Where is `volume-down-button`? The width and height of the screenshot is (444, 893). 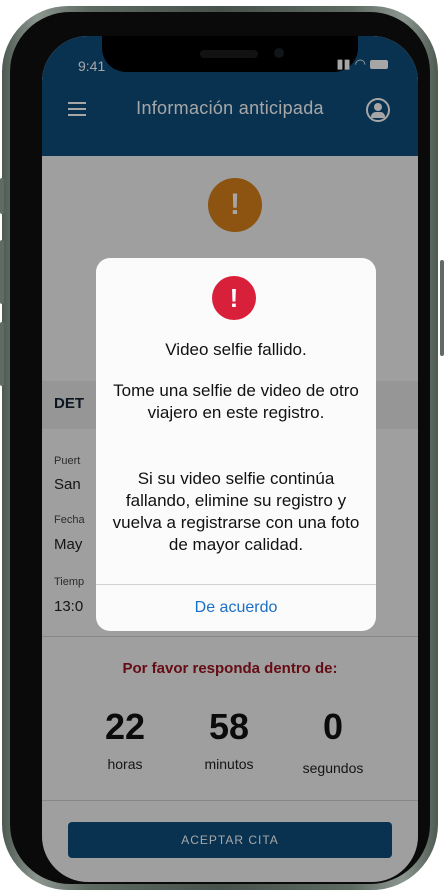 volume-down-button is located at coordinates (2, 354).